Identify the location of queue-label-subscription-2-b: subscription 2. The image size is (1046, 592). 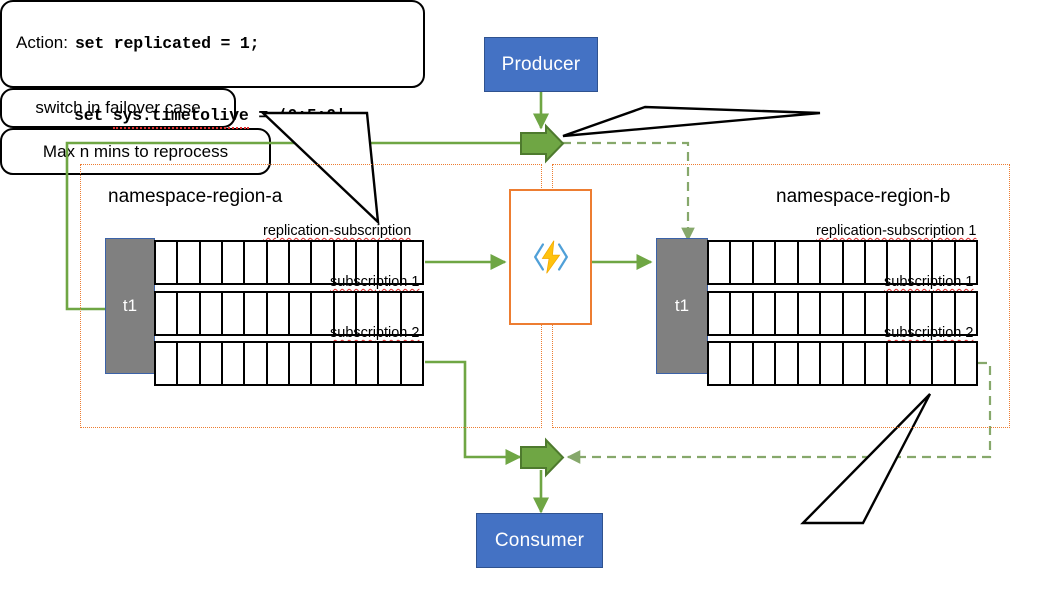
(929, 333).